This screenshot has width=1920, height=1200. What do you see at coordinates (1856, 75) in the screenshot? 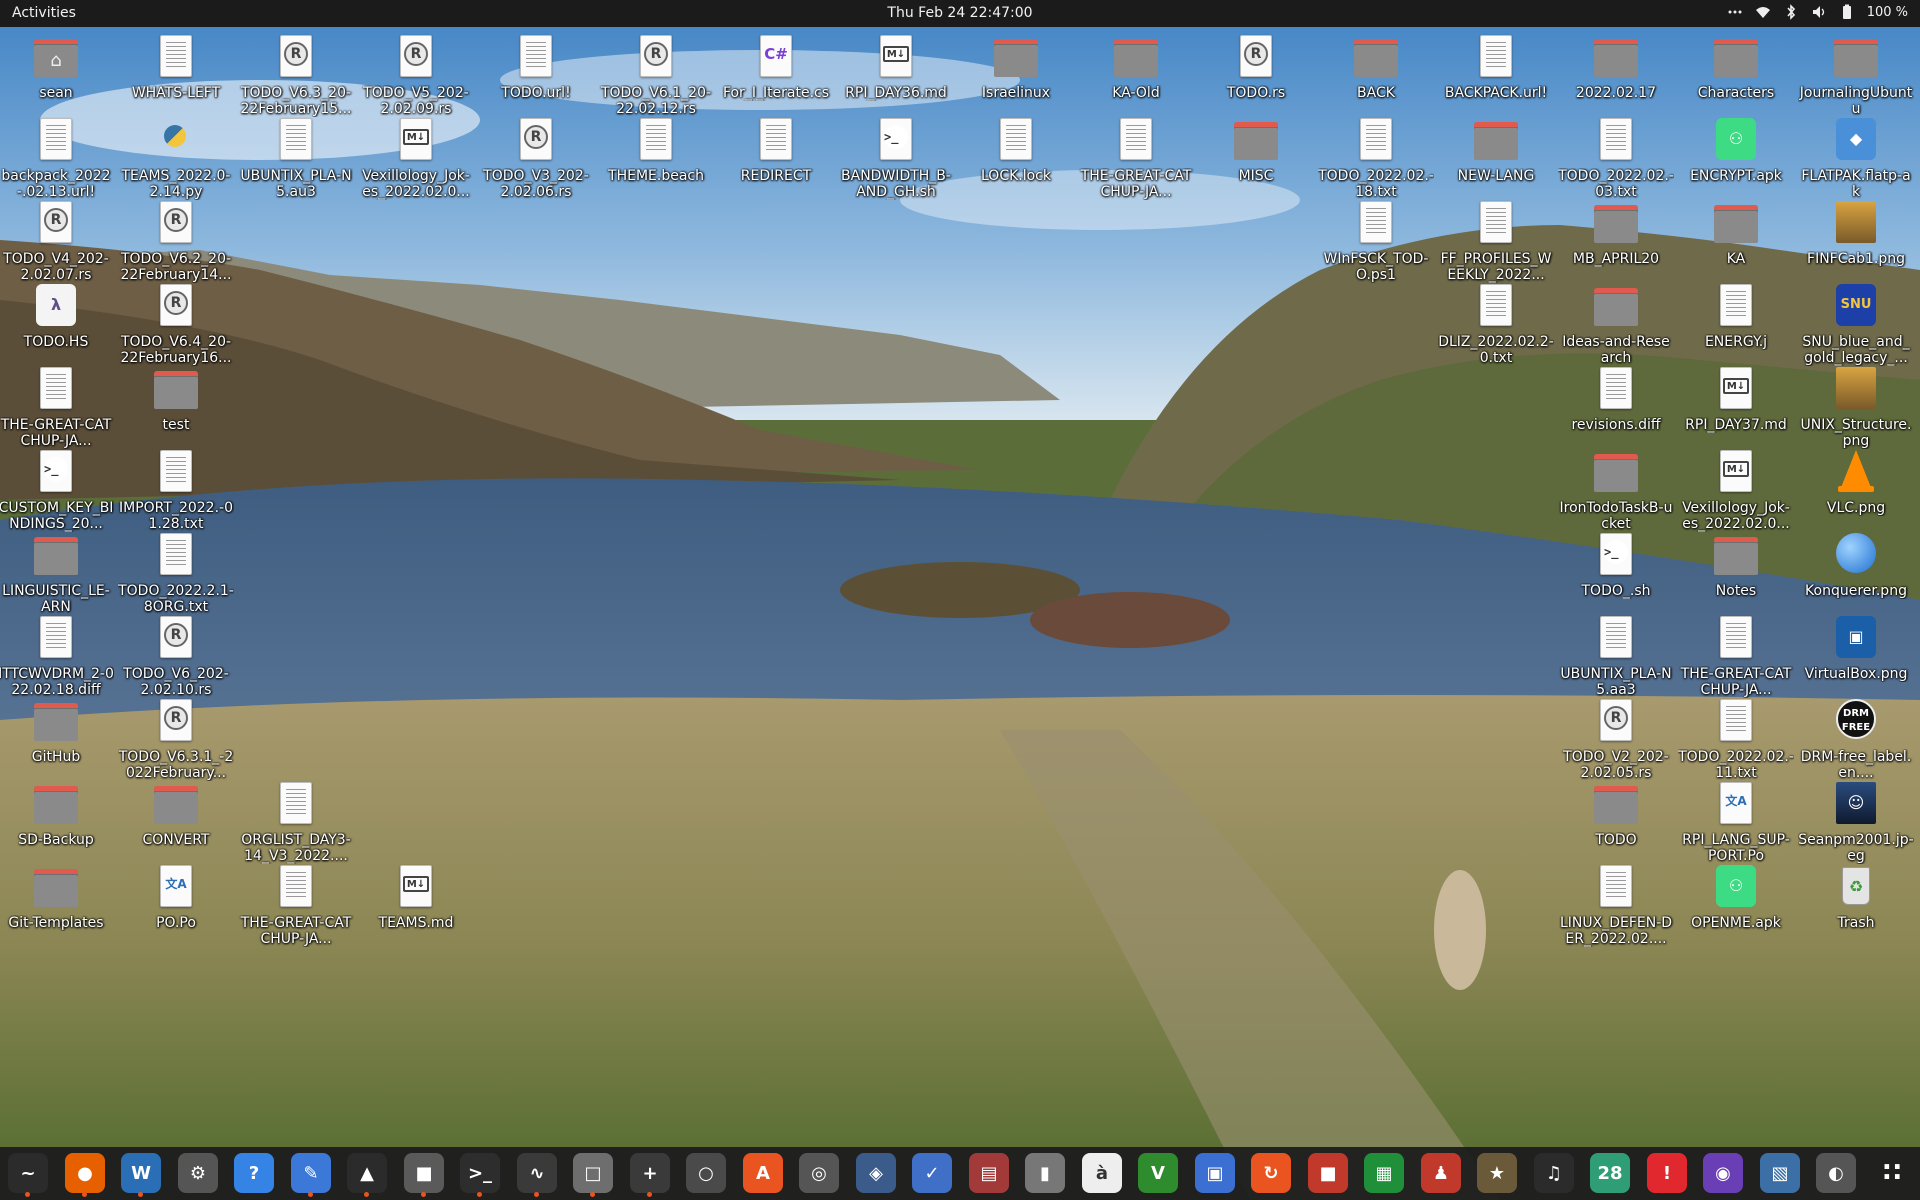
I see `desktop-icon-journalingubuntu: JournalingUbuntu` at bounding box center [1856, 75].